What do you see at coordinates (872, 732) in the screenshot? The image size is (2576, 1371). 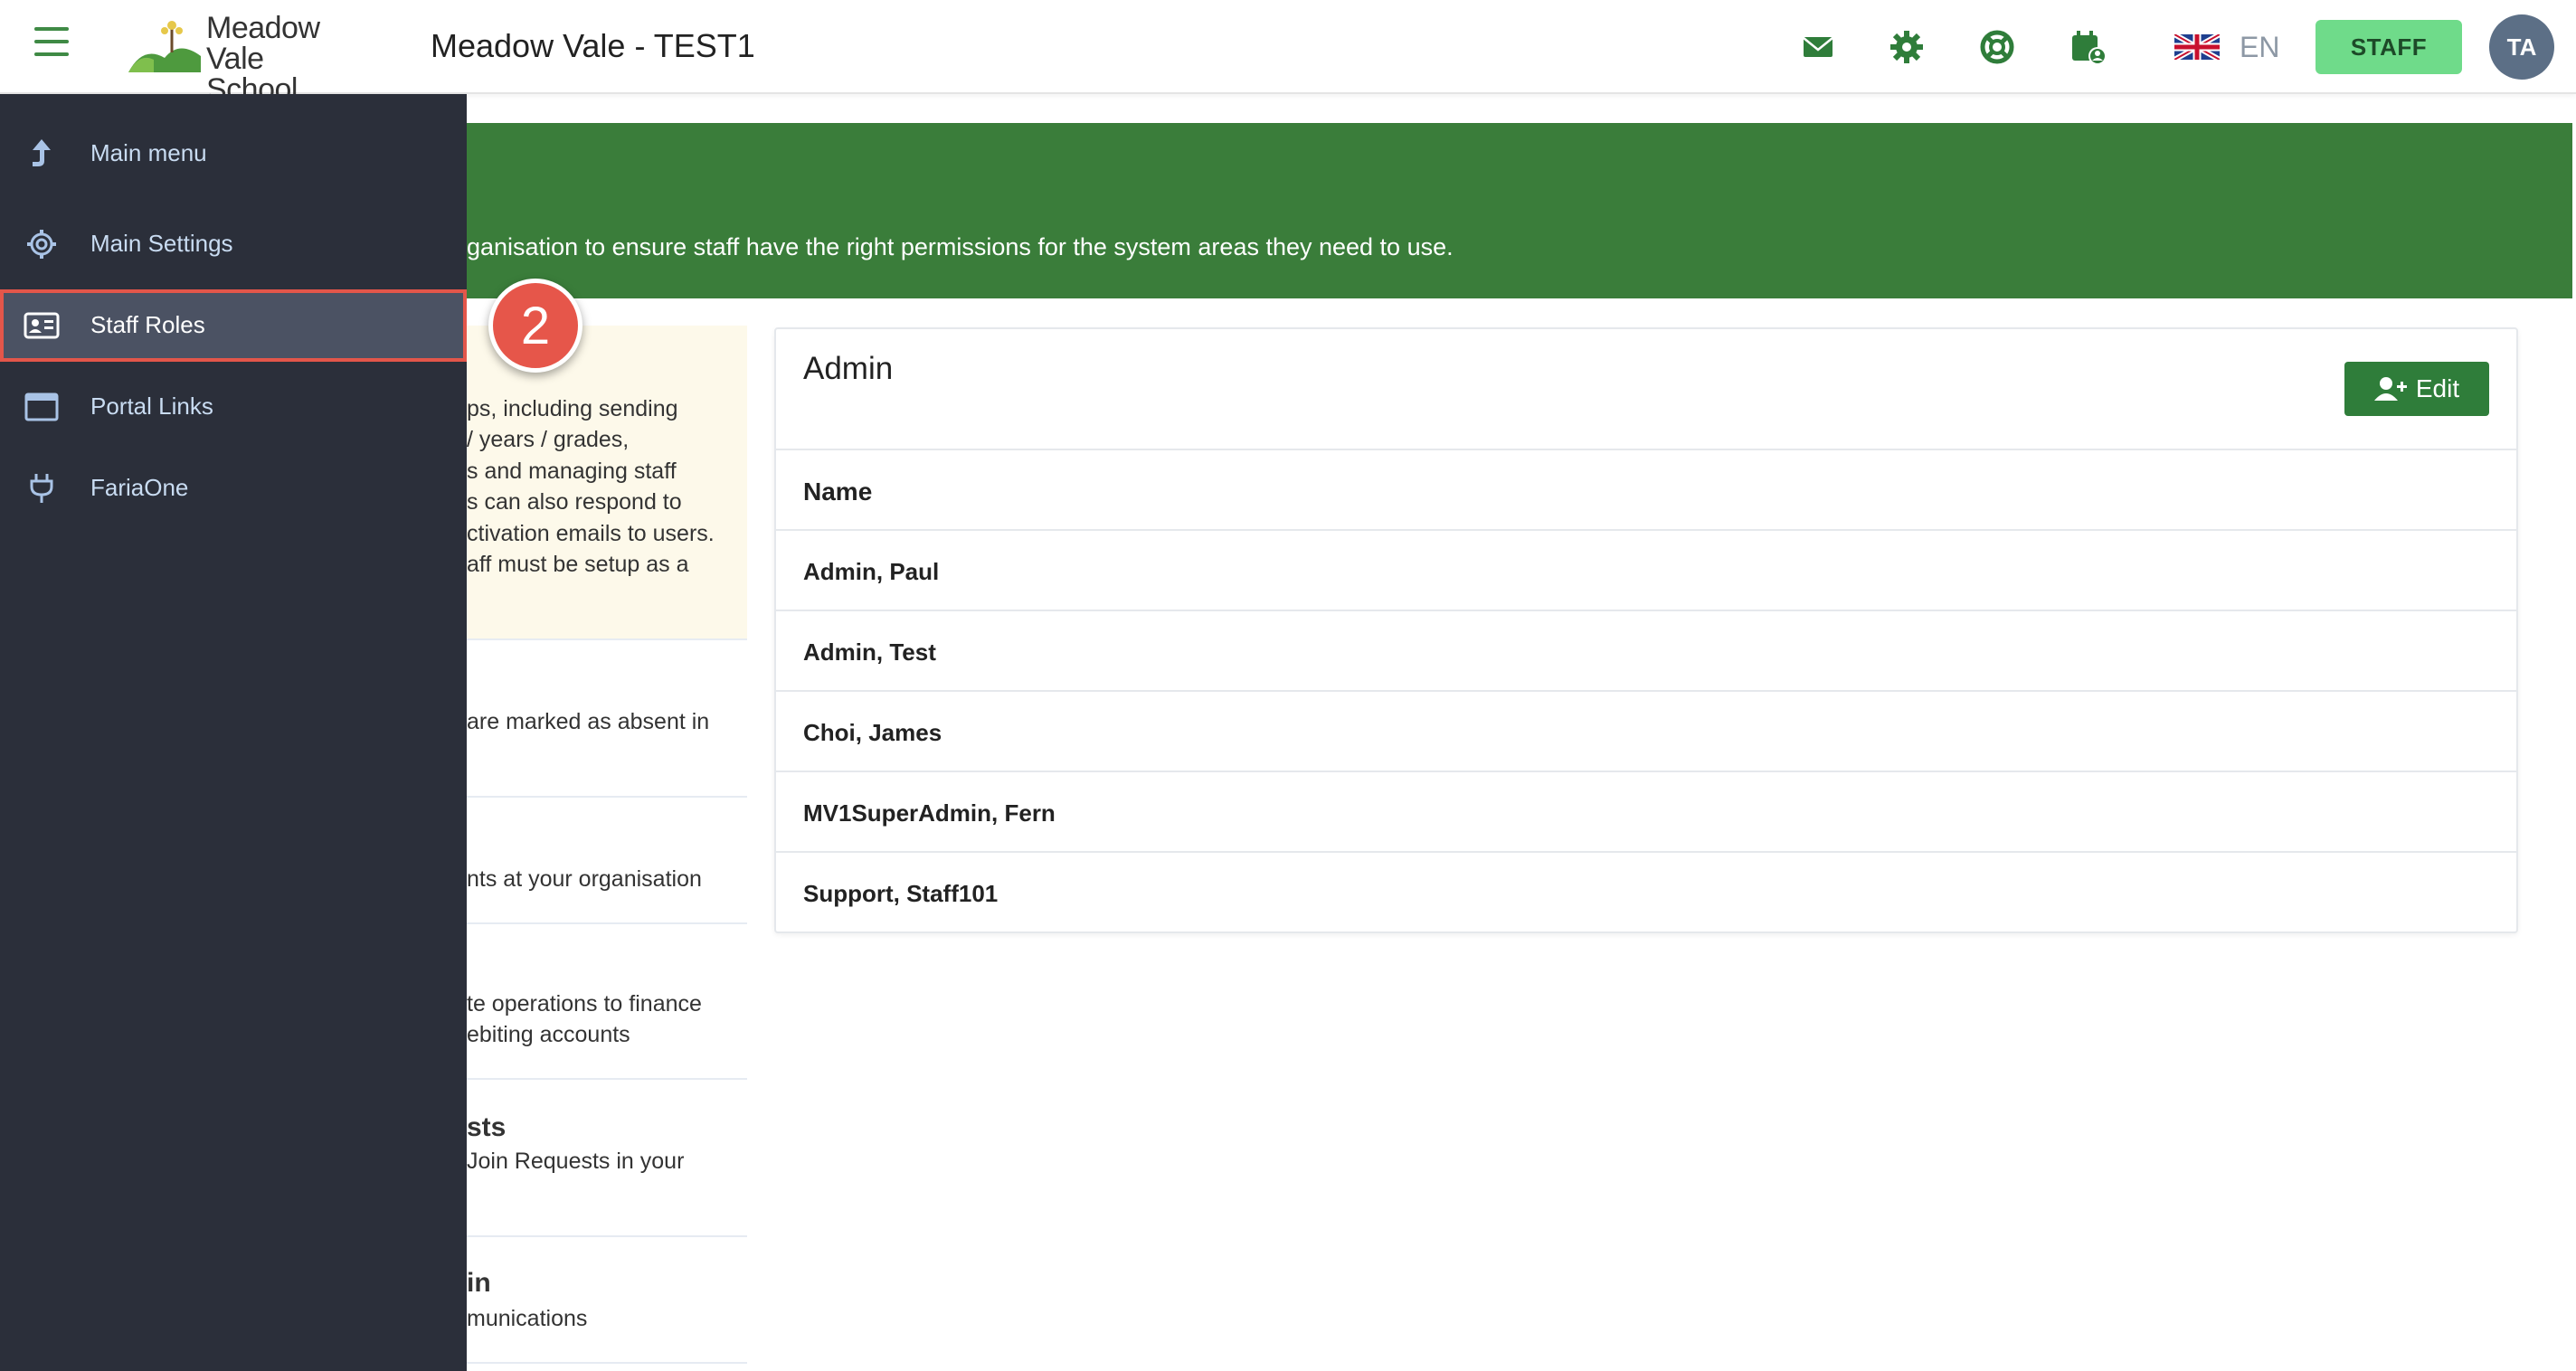 I see `member-name: Choi, James` at bounding box center [872, 732].